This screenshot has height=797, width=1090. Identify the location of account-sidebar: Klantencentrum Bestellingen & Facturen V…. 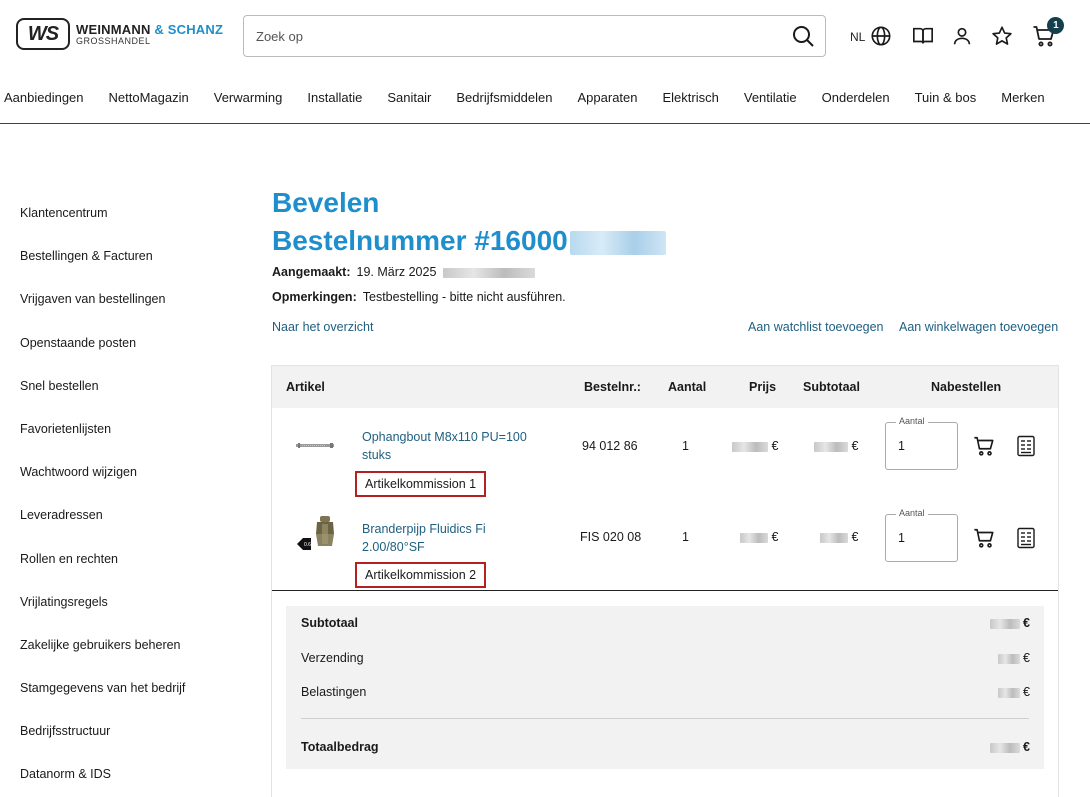
(102, 501).